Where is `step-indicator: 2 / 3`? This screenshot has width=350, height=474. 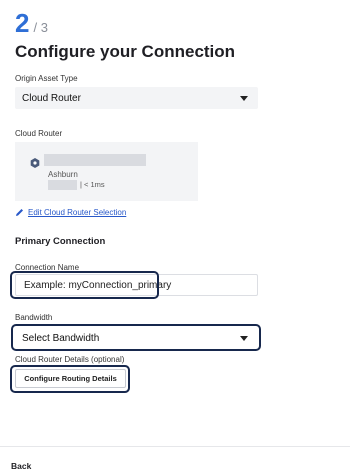 step-indicator: 2 / 3 is located at coordinates (31, 23).